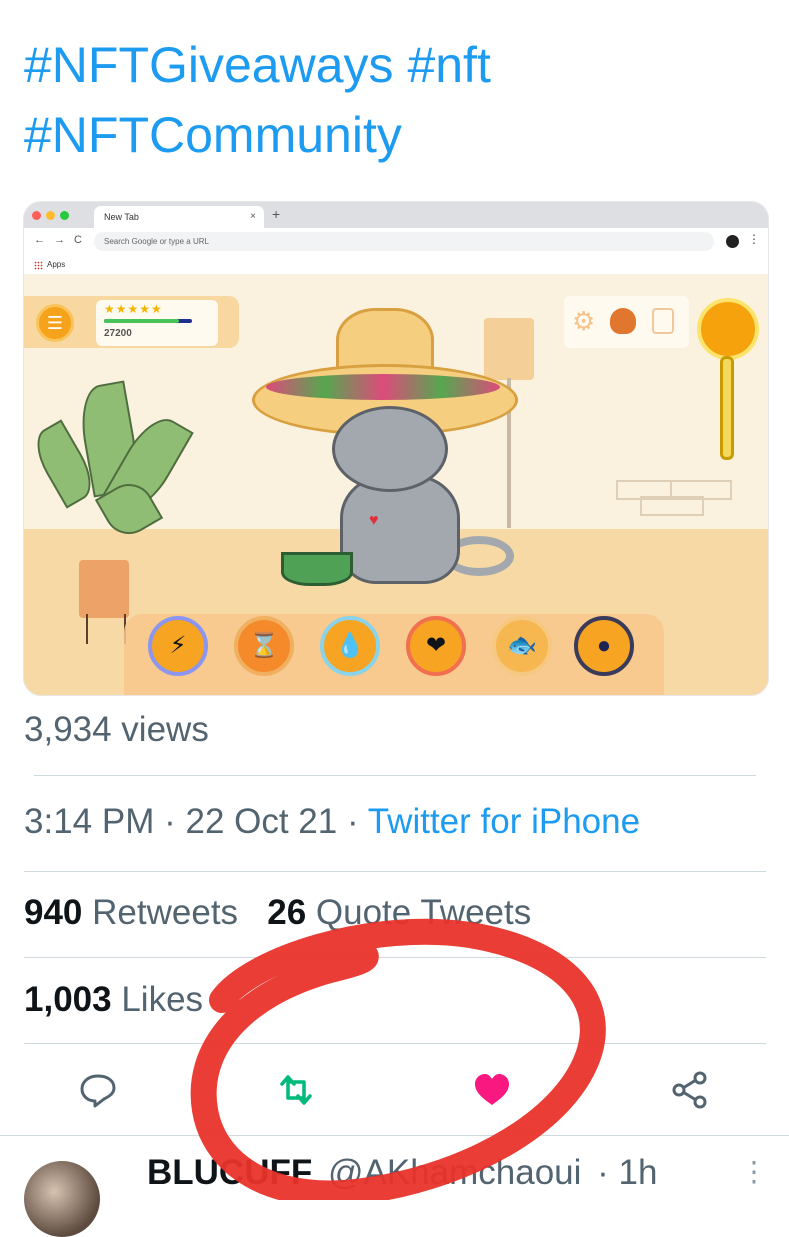 The image size is (789, 1237). What do you see at coordinates (261, 821) in the screenshot?
I see `tweet-date: 22 Oct 21` at bounding box center [261, 821].